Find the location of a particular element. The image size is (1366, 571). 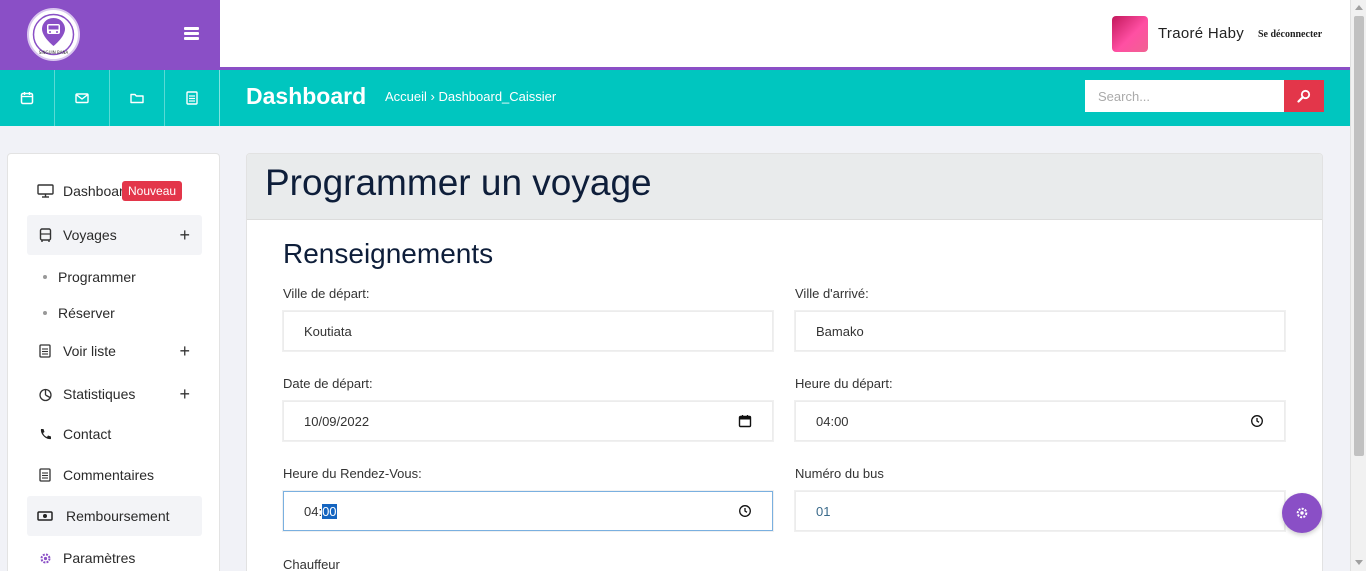

bus-icon is located at coordinates (45, 235).